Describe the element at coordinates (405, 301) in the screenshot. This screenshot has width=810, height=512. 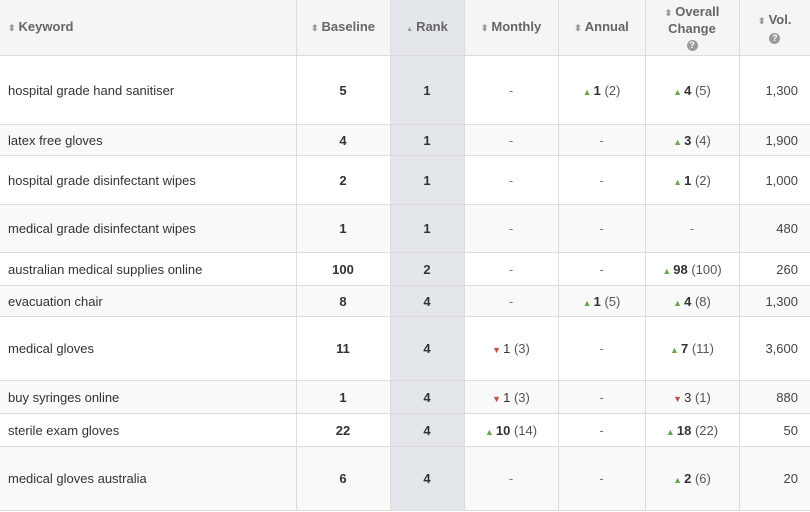
I see `table-row: evacuation chair 8 4- ▲ 1 (5) ▲ 4 (8) 1,300` at that location.